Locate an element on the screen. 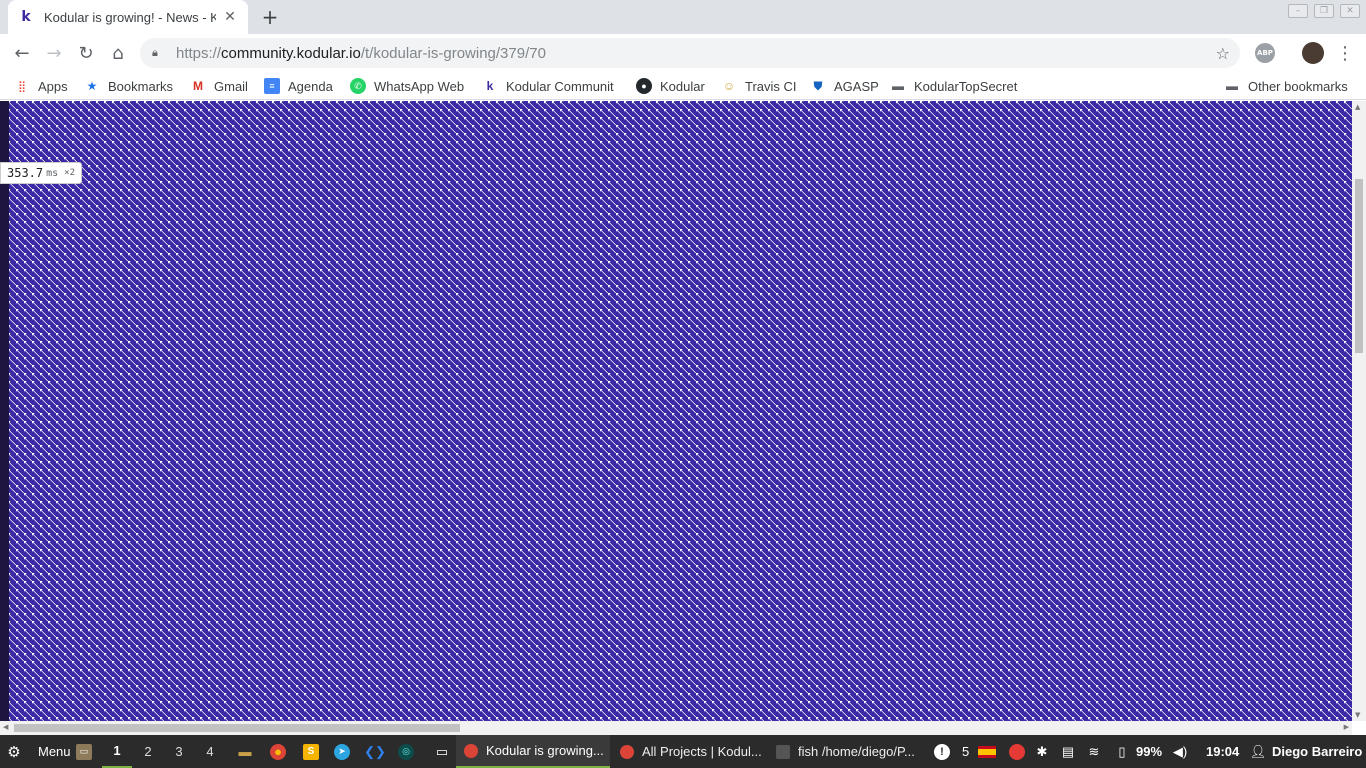  apps-grid-icon: ⣿ is located at coordinates (22, 86).